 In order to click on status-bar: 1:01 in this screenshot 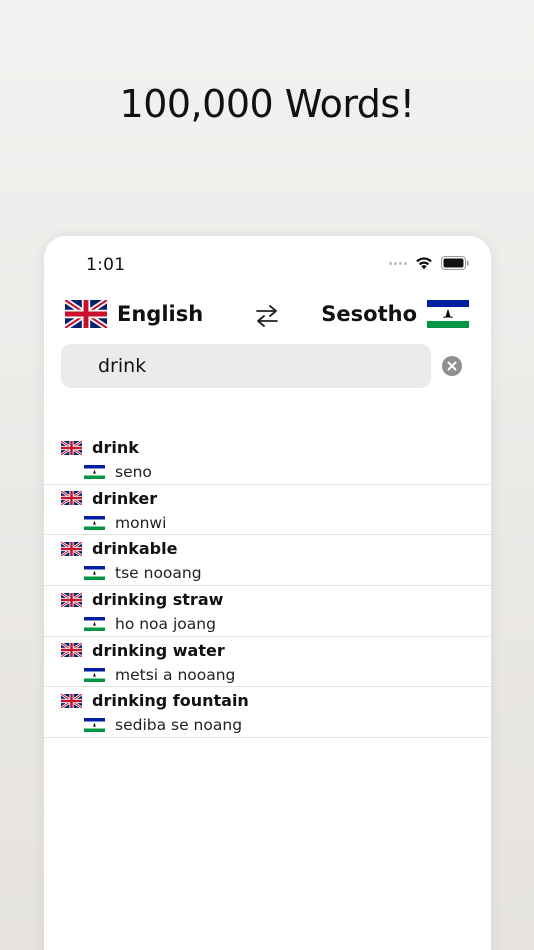, I will do `click(267, 261)`.